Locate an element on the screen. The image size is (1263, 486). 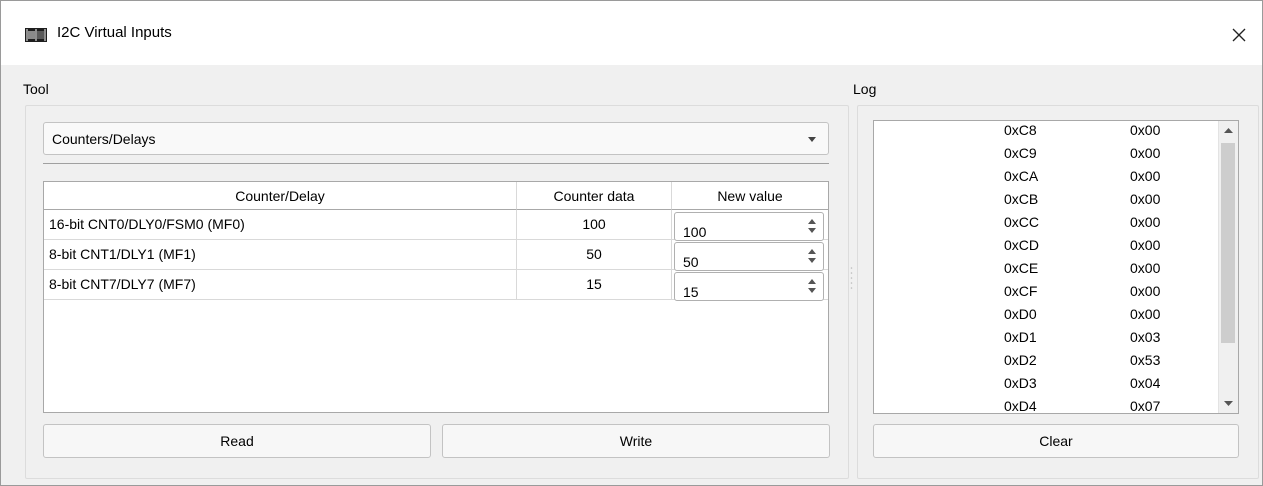
chevron-down-icon is located at coordinates (812, 139).